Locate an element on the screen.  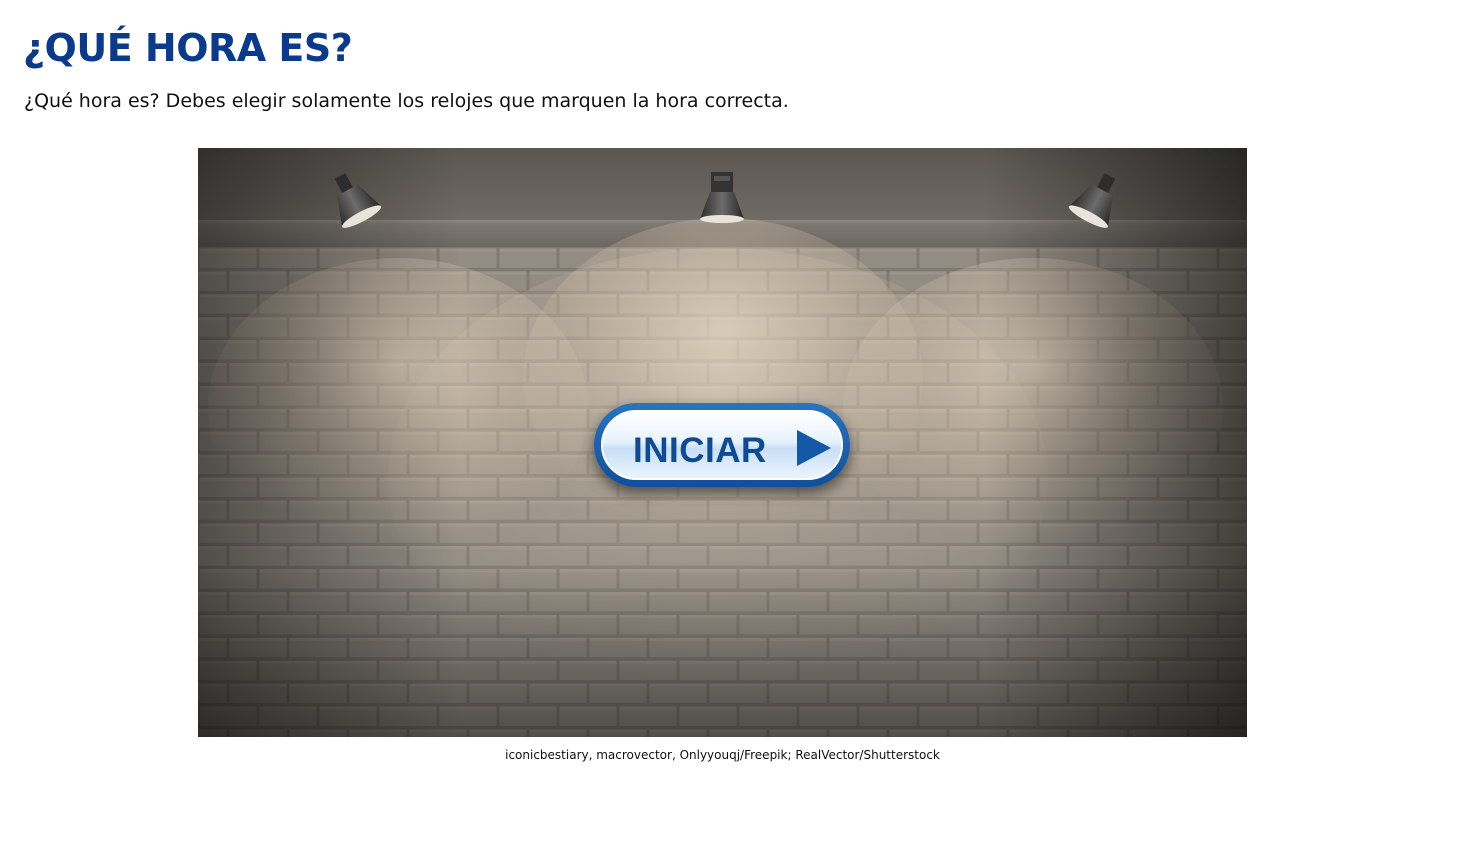
page-title: ¿QUÉ HORA ES? is located at coordinates (188, 48).